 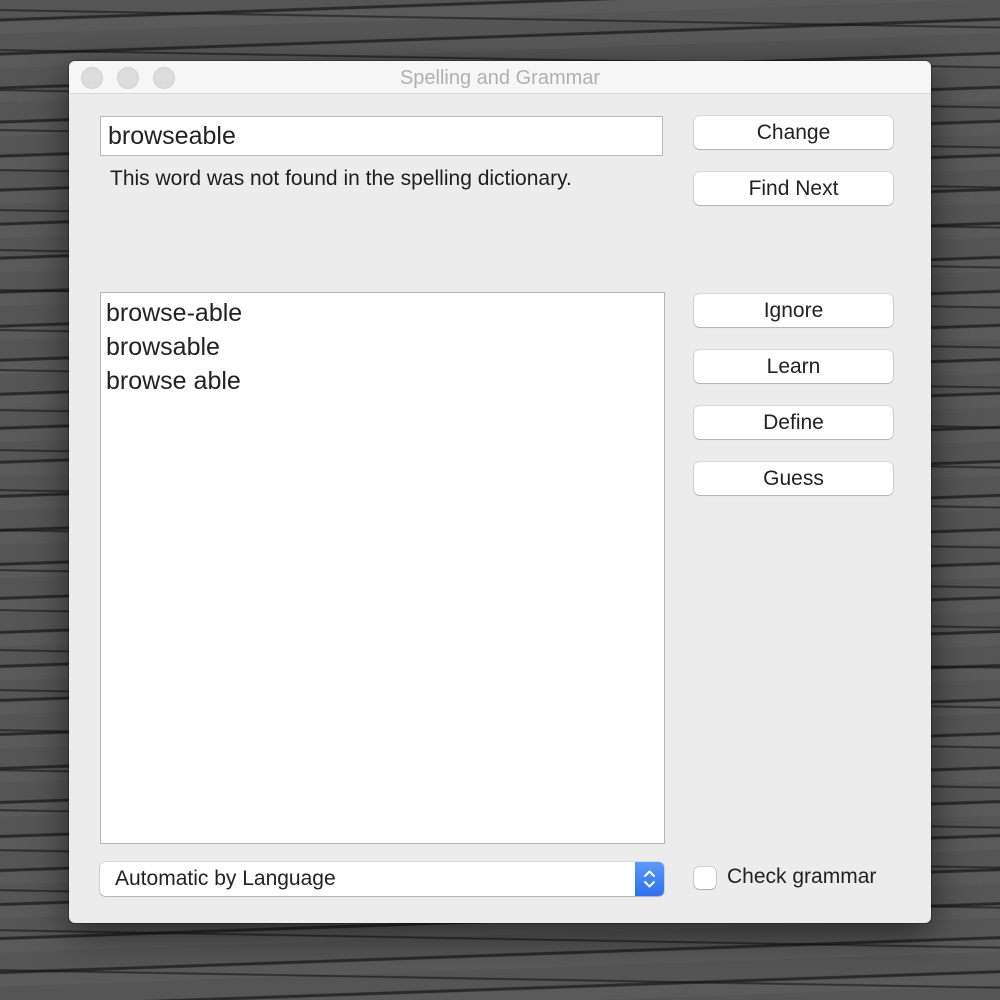 What do you see at coordinates (382, 879) in the screenshot?
I see `language-select: Automatic by Language` at bounding box center [382, 879].